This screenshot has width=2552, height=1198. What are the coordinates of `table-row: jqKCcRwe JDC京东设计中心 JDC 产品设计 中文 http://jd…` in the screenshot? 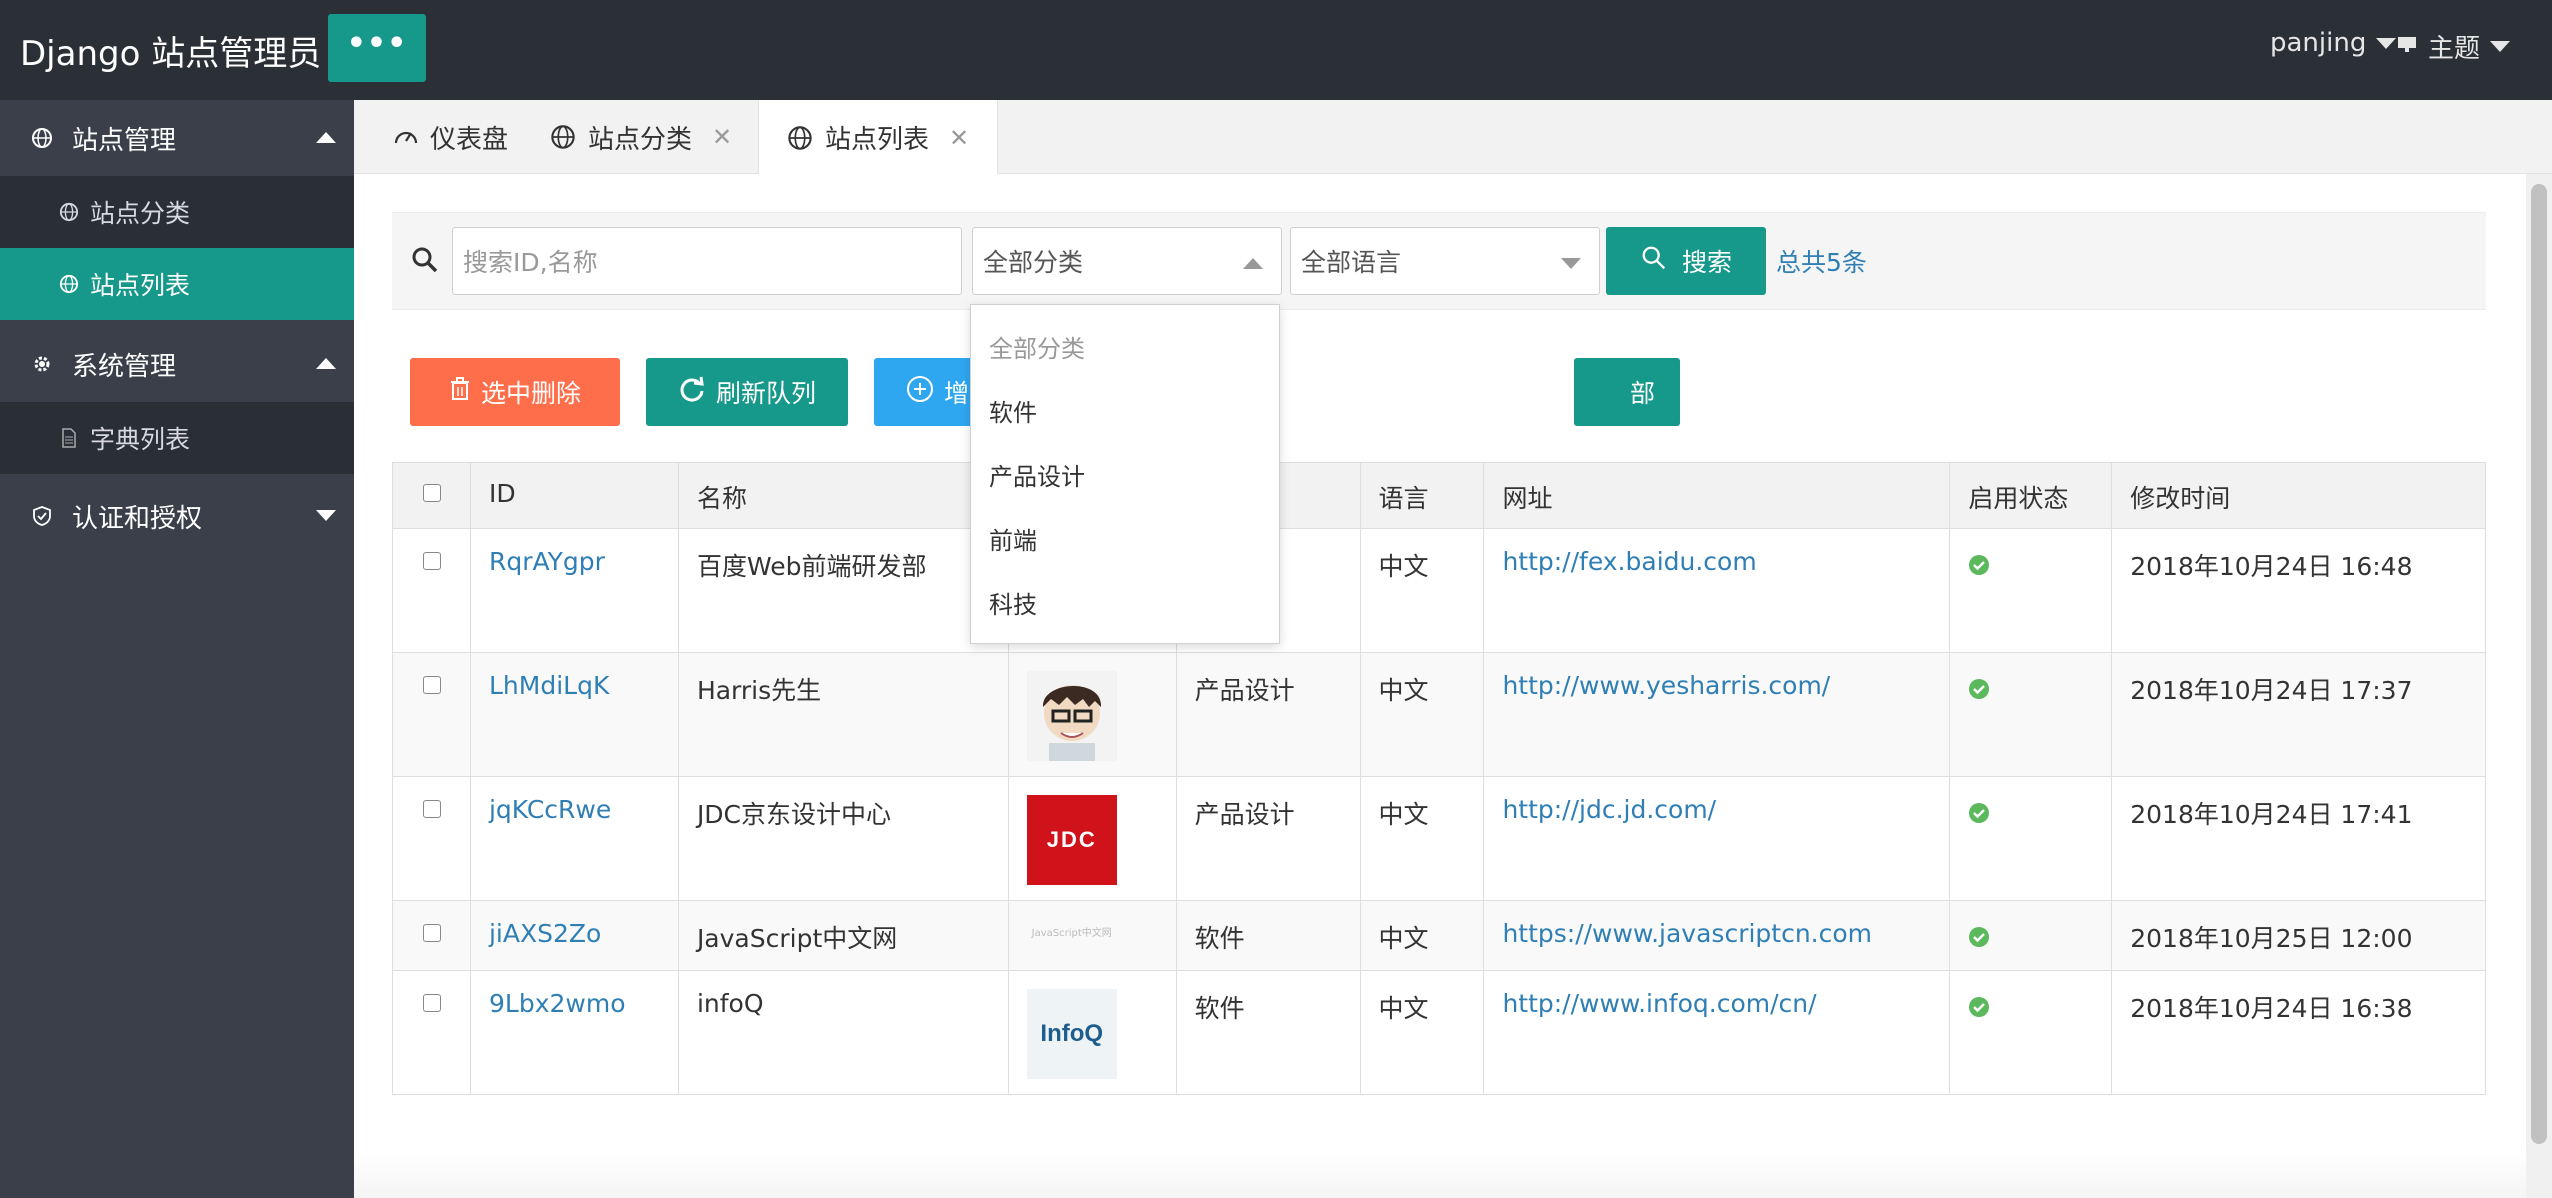 It's located at (1439, 838).